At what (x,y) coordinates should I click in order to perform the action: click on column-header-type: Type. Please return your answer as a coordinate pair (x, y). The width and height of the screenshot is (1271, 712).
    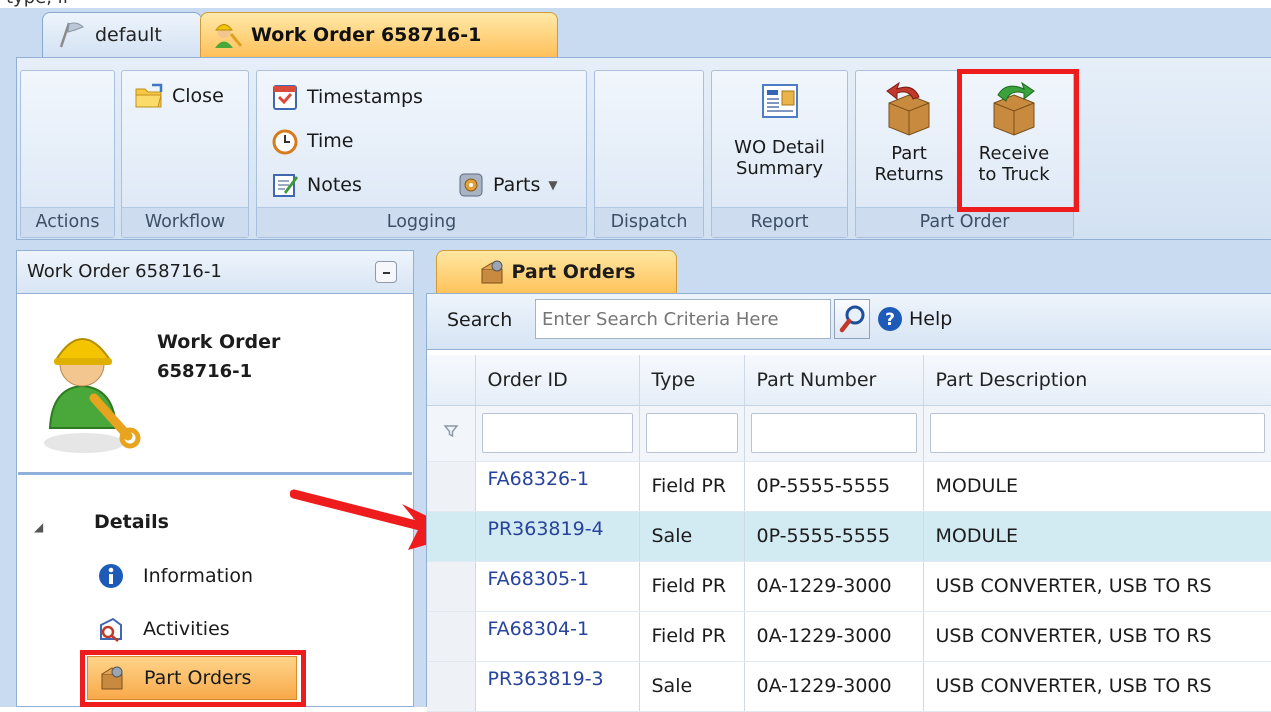
    Looking at the image, I should click on (692, 380).